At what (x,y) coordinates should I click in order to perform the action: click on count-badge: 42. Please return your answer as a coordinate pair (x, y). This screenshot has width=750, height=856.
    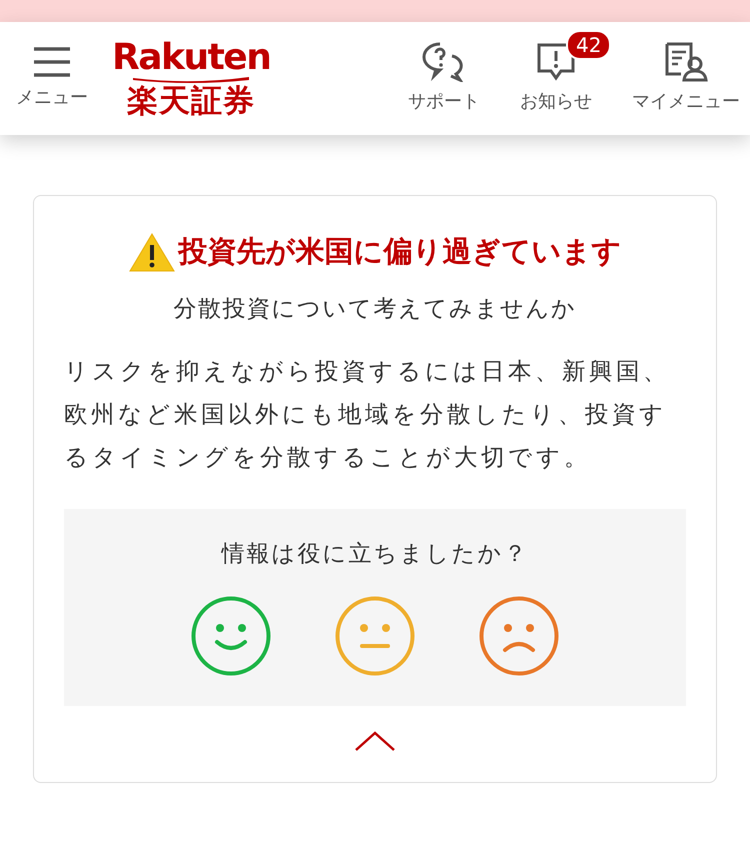
    Looking at the image, I should click on (589, 45).